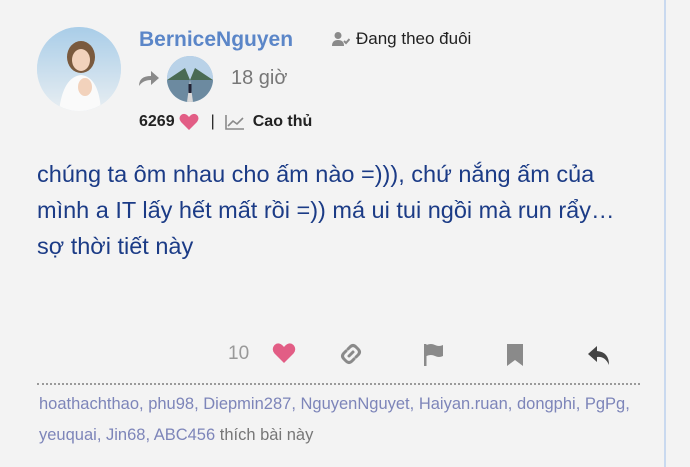 The width and height of the screenshot is (690, 467). I want to click on follow-status-label: Đang theo đuôi, so click(414, 38).